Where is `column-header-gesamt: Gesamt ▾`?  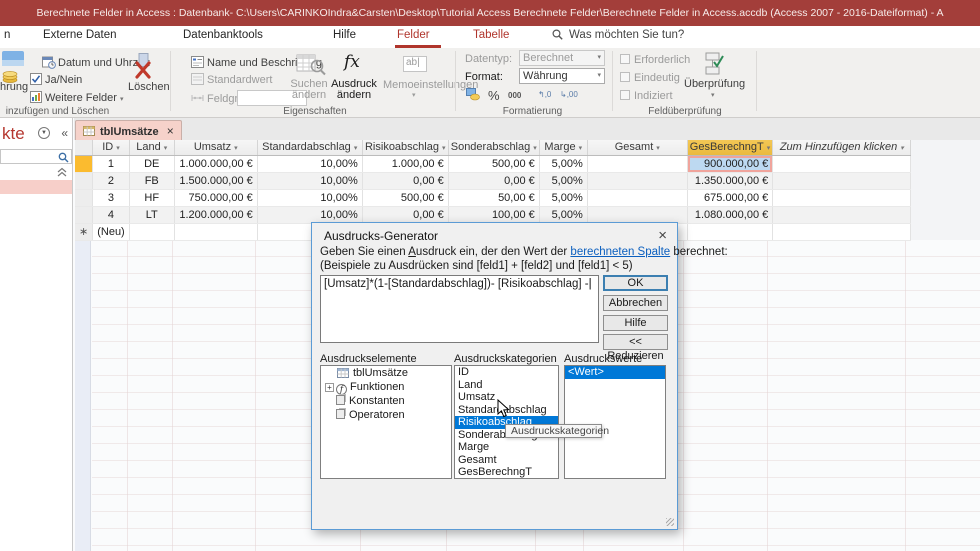 column-header-gesamt: Gesamt ▾ is located at coordinates (637, 148).